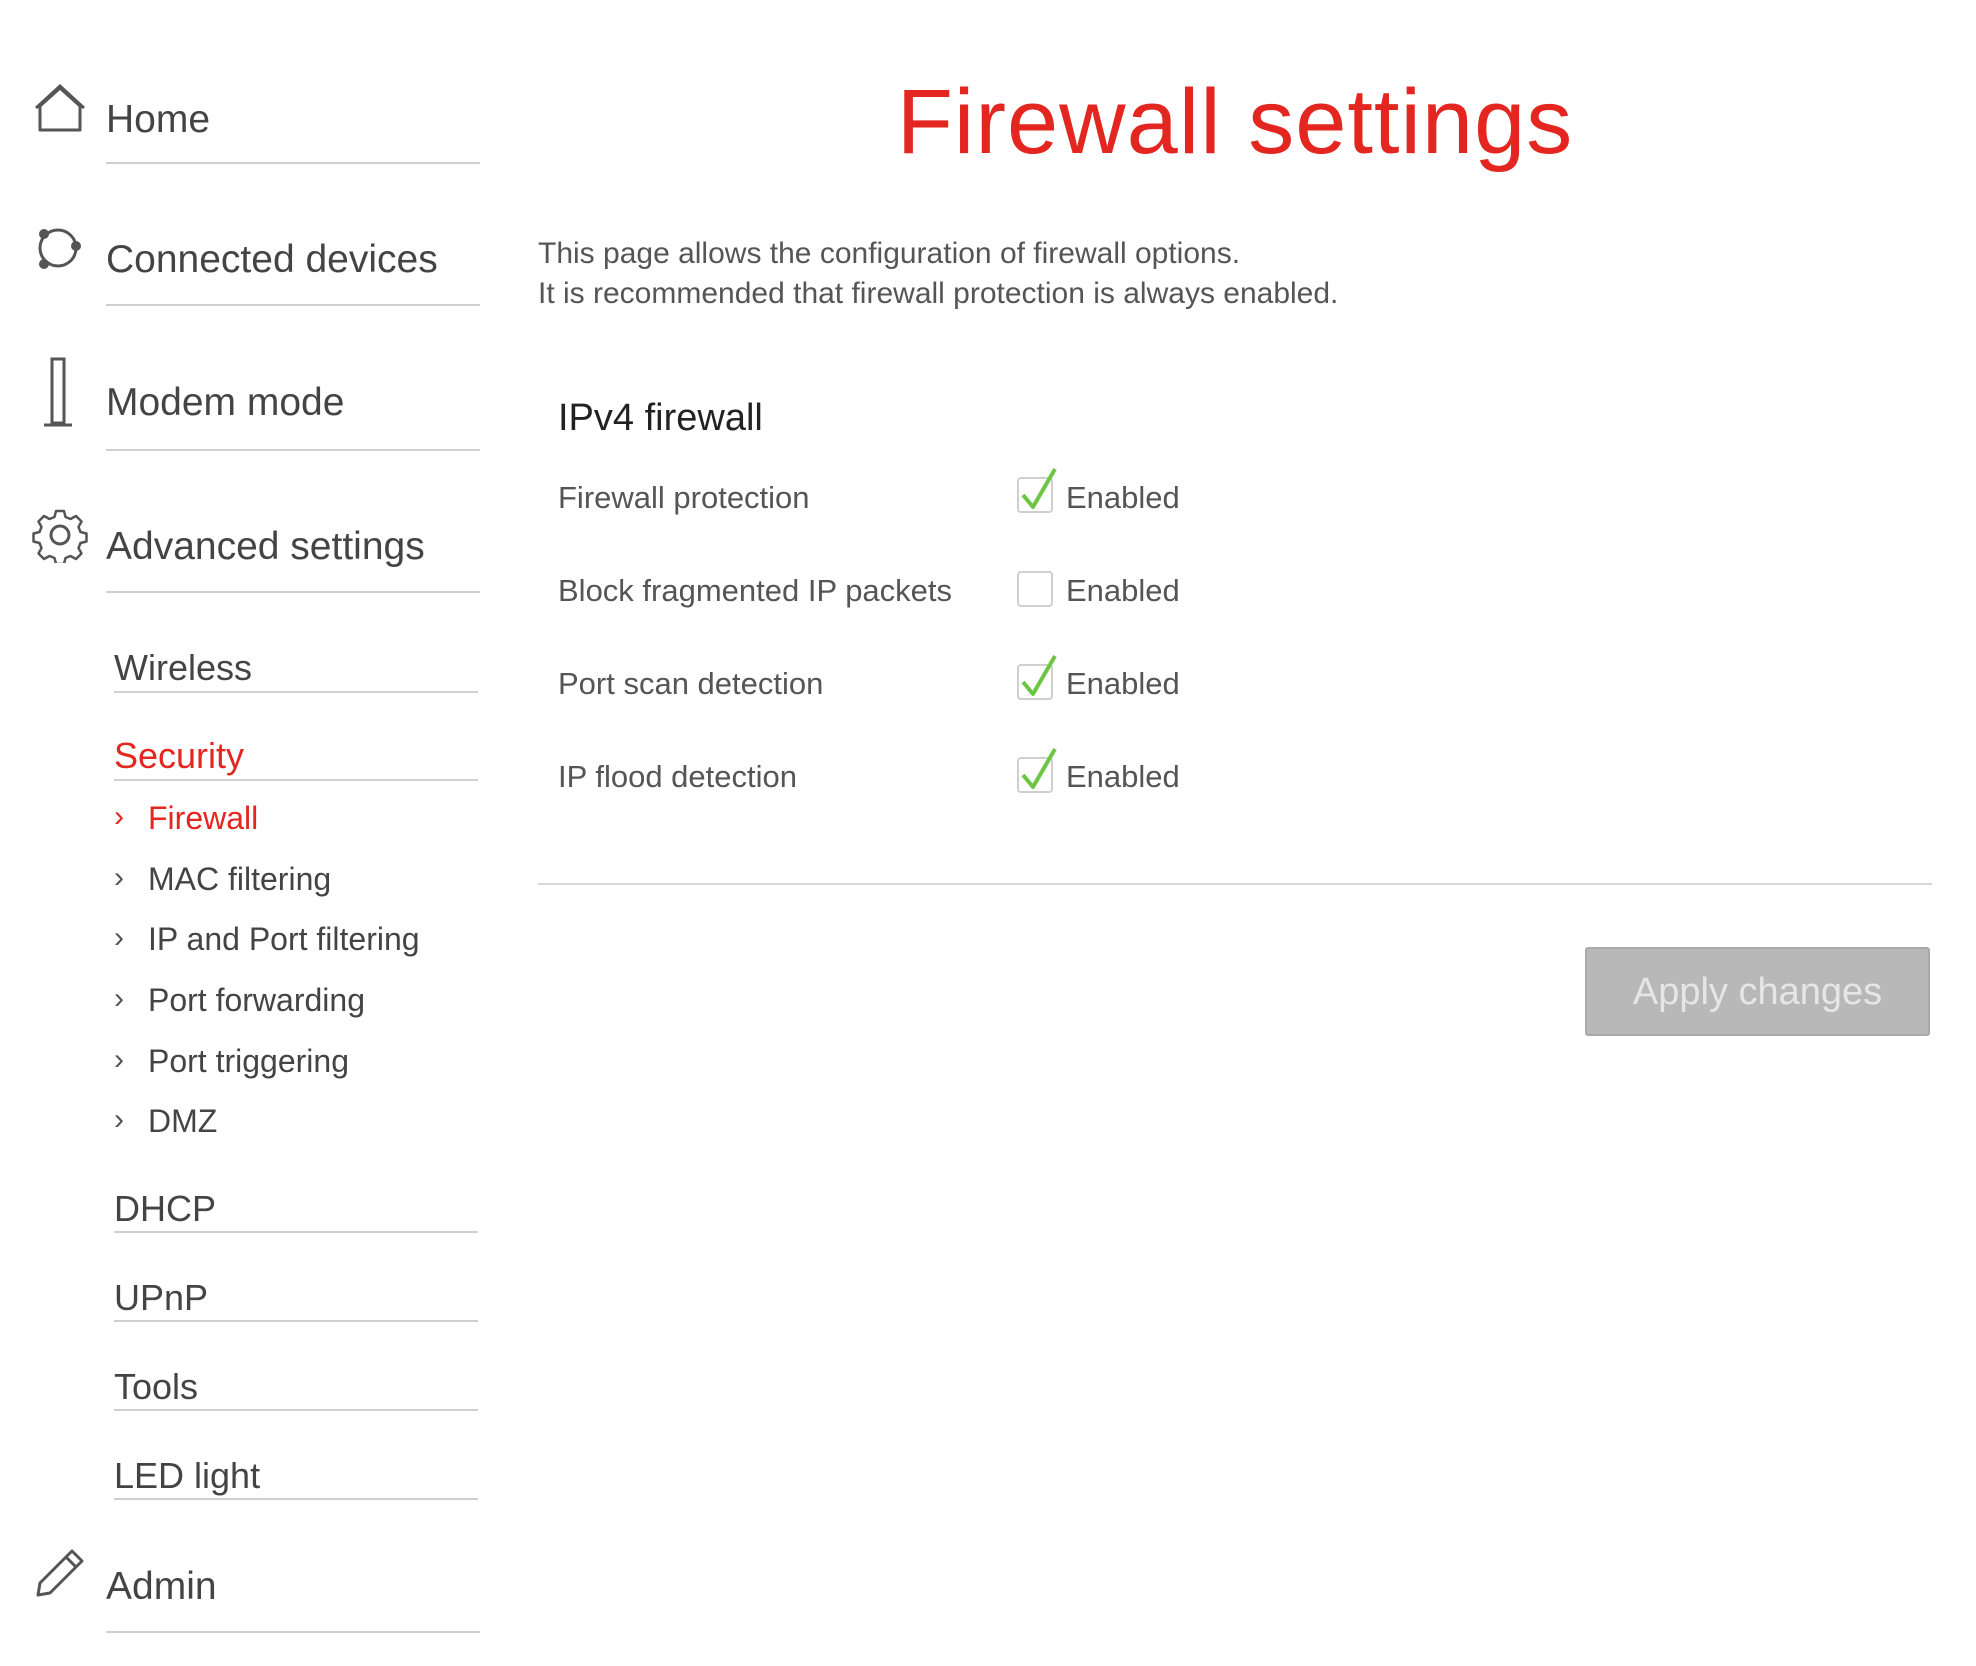 The height and width of the screenshot is (1666, 1976). What do you see at coordinates (156, 1386) in the screenshot?
I see `sidebar-subitem-label: Tools` at bounding box center [156, 1386].